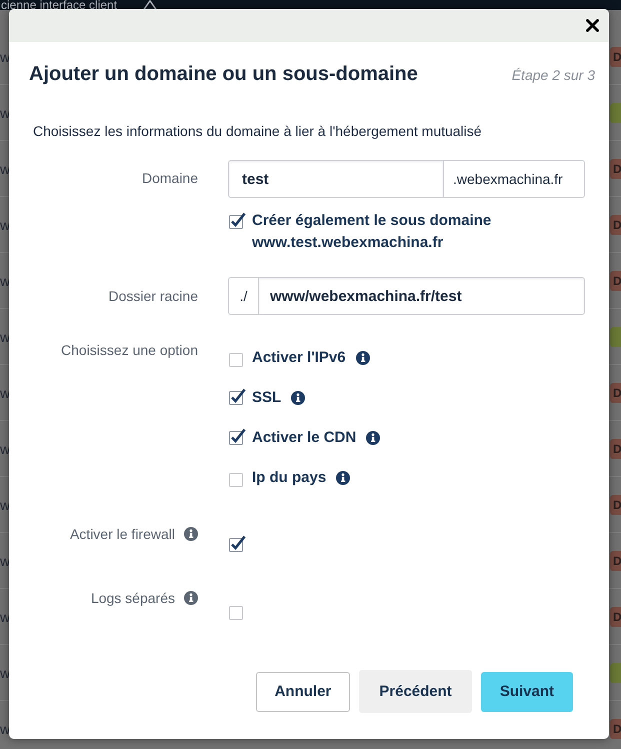 This screenshot has width=621, height=749. What do you see at coordinates (304, 438) in the screenshot?
I see `checkbox-label: Activer le CDN` at bounding box center [304, 438].